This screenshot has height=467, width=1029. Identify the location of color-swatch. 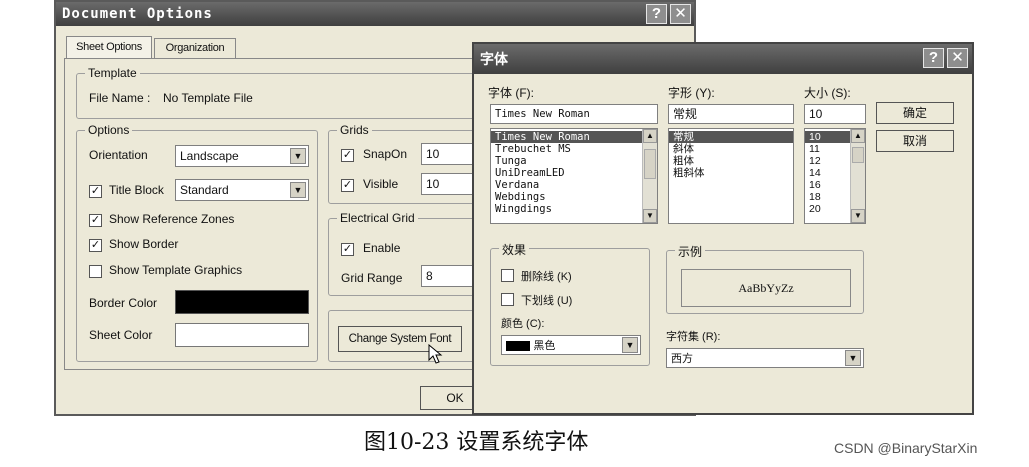
(518, 345).